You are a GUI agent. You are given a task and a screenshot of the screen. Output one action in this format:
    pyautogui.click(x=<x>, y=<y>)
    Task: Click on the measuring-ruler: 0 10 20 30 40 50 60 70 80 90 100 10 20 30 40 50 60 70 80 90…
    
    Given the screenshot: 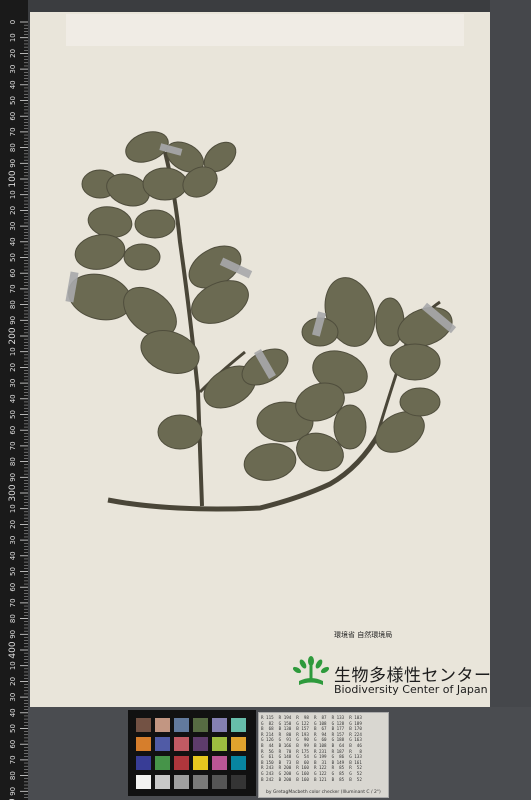 What is the action you would take?
    pyautogui.click(x=14, y=400)
    